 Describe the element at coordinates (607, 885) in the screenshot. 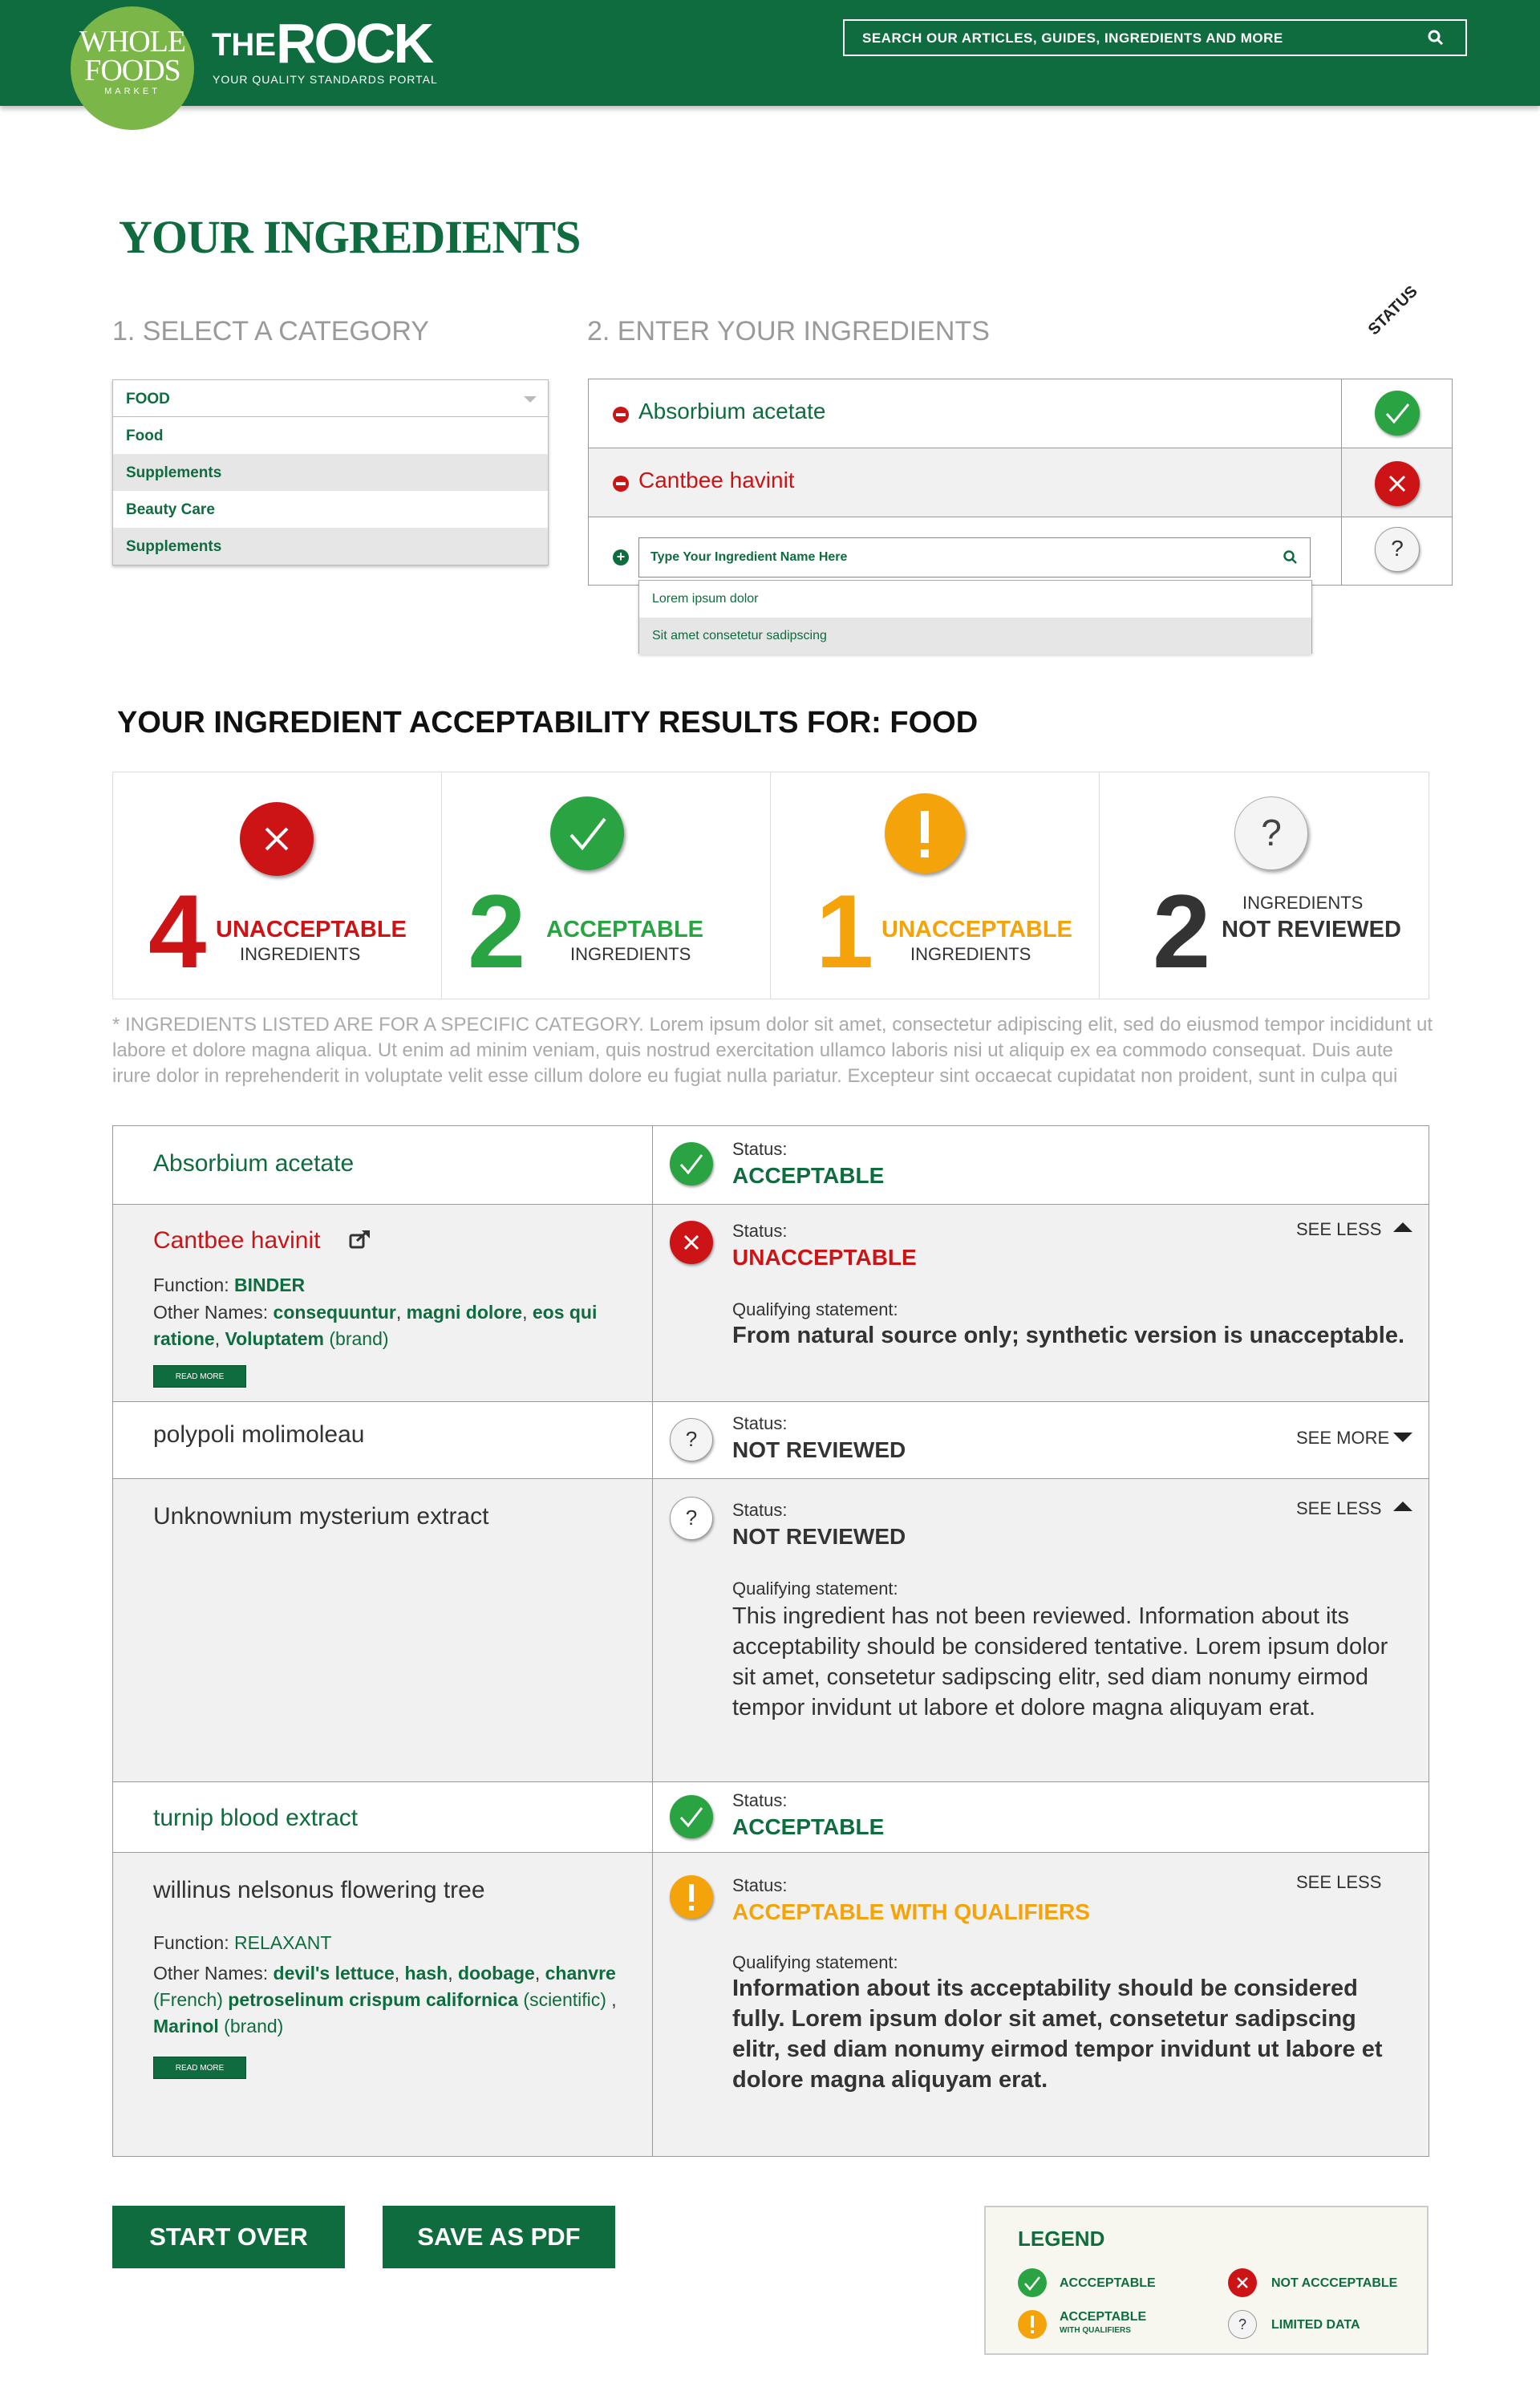

I see `summary-acceptable: 2 ACCEPTABLE INGREDIENTS` at that location.